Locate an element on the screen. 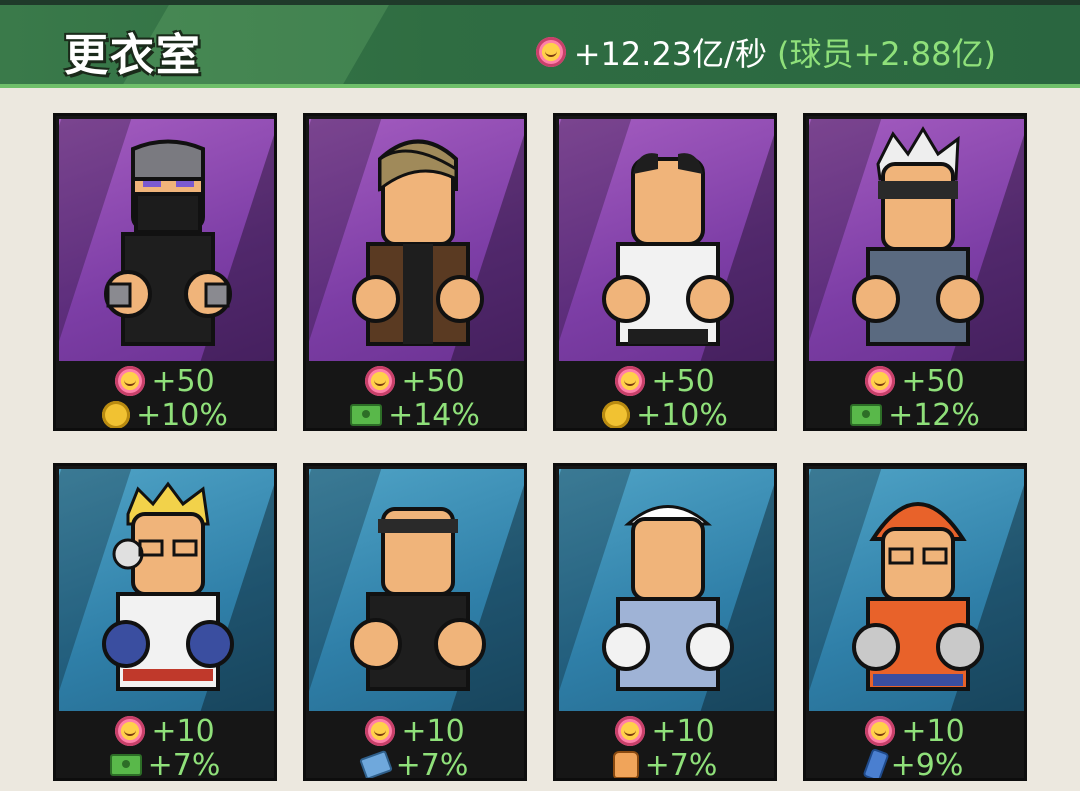  percent-bonus: +14% is located at coordinates (434, 414).